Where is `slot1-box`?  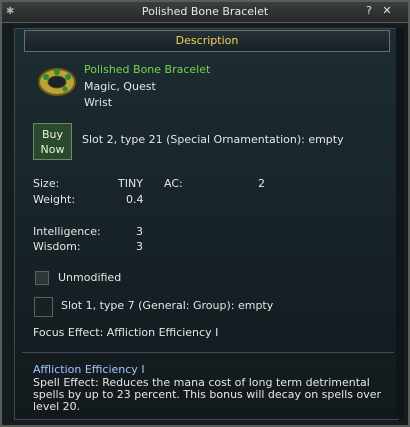 slot1-box is located at coordinates (43, 307).